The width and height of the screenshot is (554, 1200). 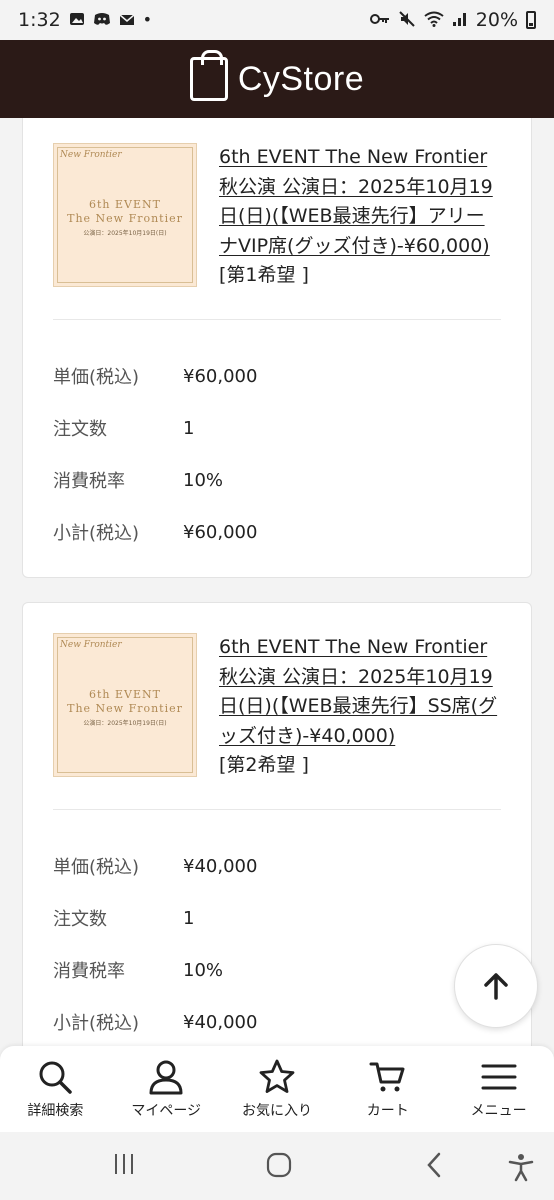 What do you see at coordinates (277, 1076) in the screenshot?
I see `star-icon` at bounding box center [277, 1076].